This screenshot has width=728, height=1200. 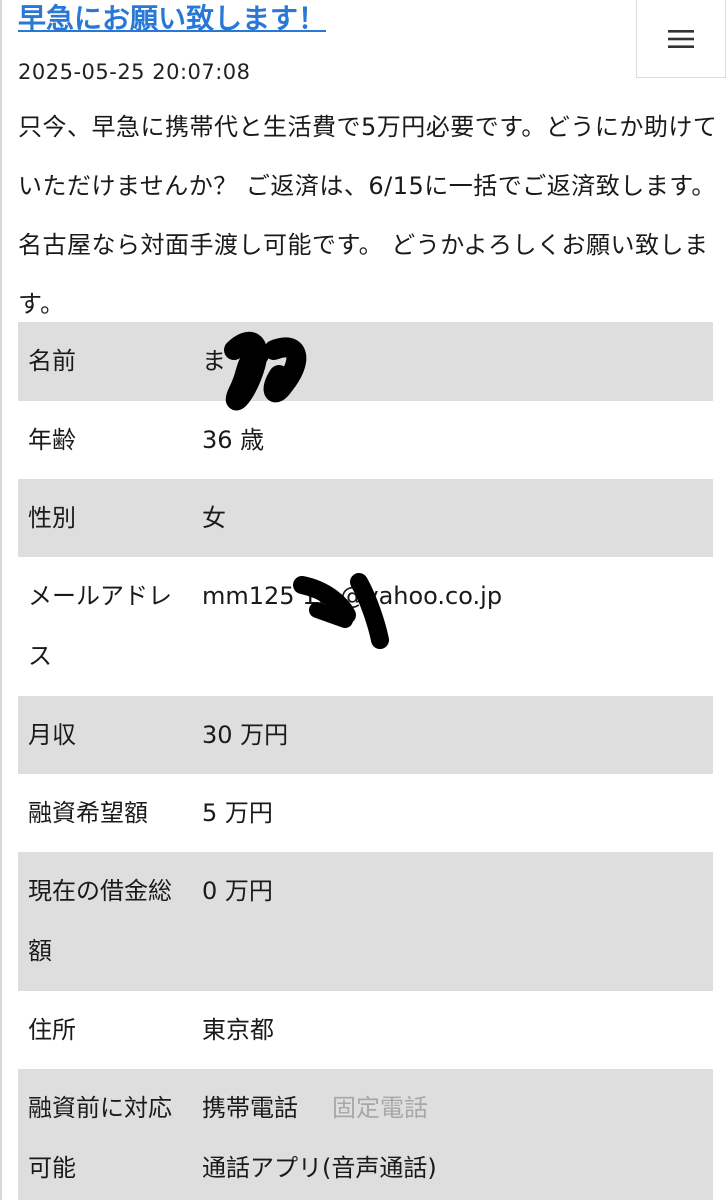 What do you see at coordinates (451, 1139) in the screenshot?
I see `contact-options: 携帯電話 固定電話 通話アプリ(音声通話)` at bounding box center [451, 1139].